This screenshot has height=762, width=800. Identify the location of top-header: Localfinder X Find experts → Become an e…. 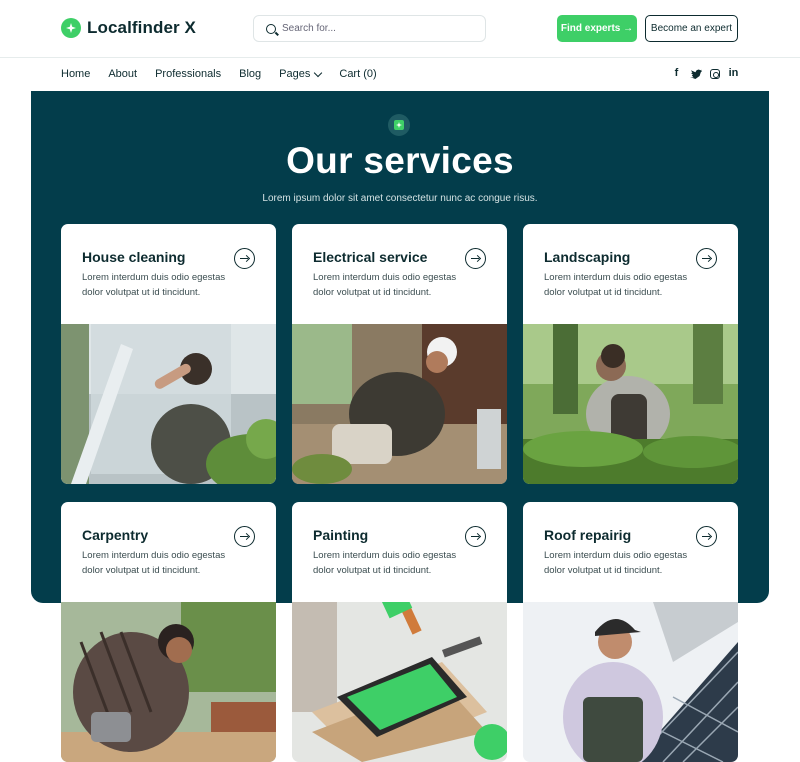
(400, 29).